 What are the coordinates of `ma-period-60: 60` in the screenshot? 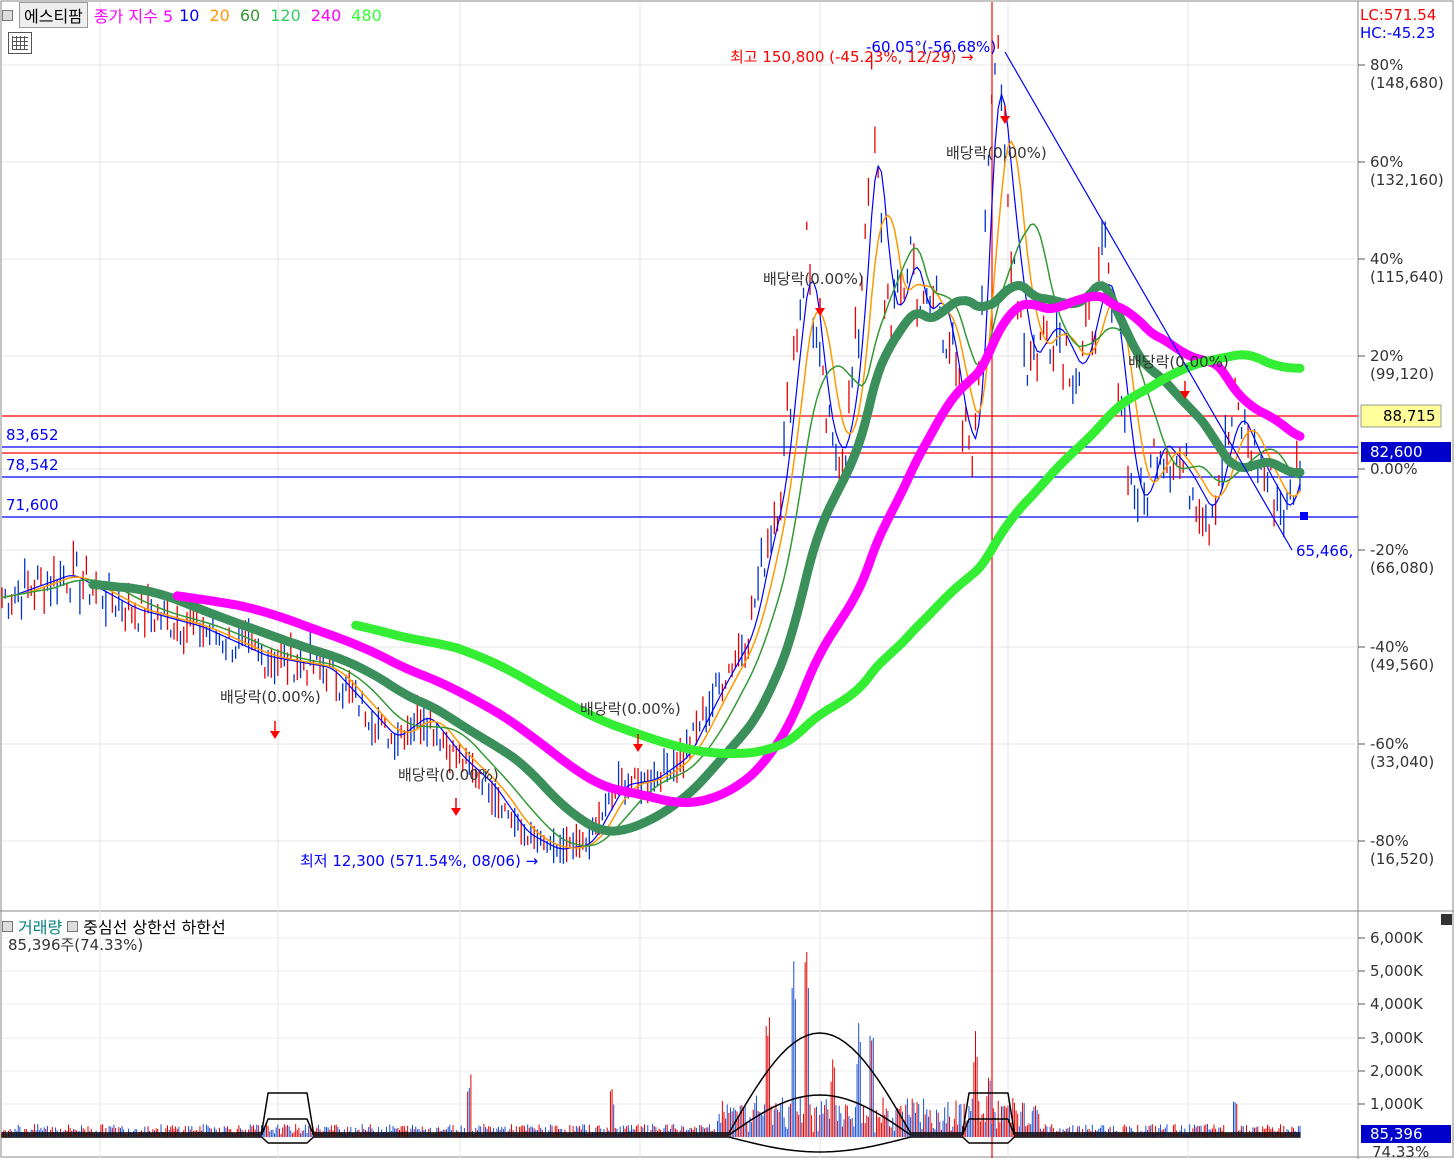 It's located at (250, 15).